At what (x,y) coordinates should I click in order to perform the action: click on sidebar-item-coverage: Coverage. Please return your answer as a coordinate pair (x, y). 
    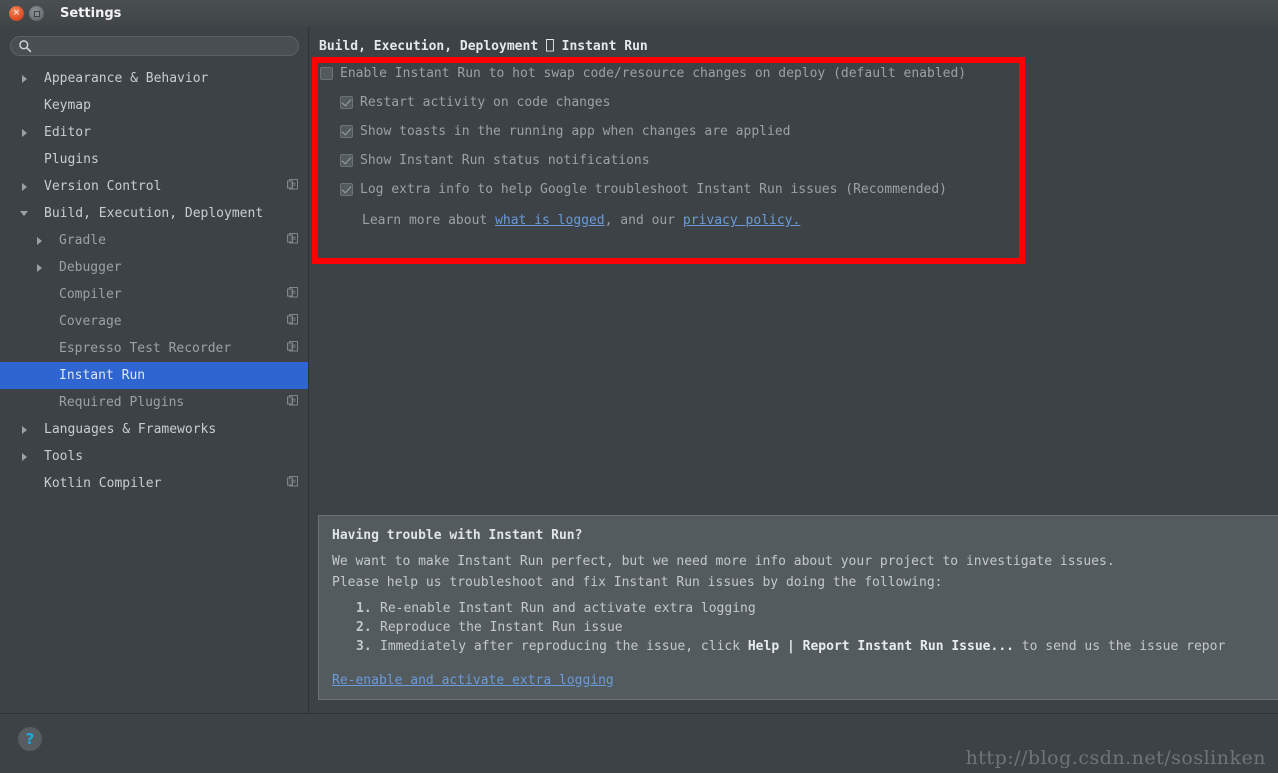
    Looking at the image, I should click on (154, 321).